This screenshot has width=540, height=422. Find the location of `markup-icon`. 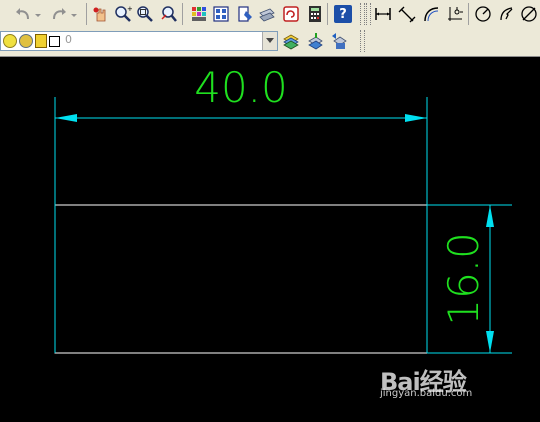

markup-icon is located at coordinates (291, 14).